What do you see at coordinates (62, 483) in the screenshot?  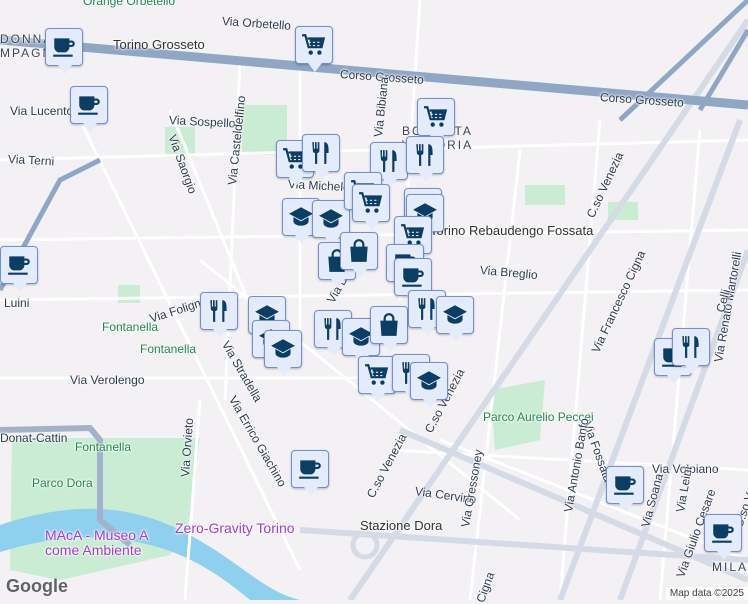 I see `map-label-parco-dora: Parco Dora` at bounding box center [62, 483].